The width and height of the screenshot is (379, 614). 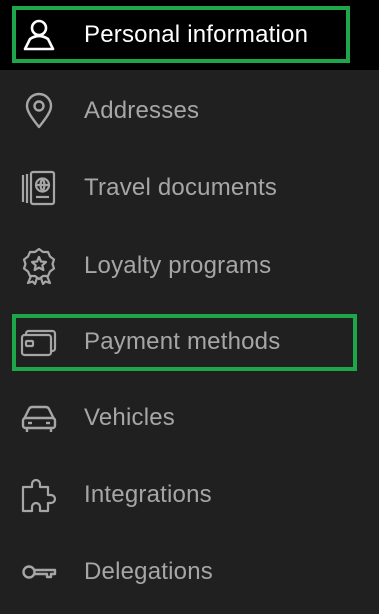 I want to click on menu-item-addresses: Addresses, so click(x=189, y=111).